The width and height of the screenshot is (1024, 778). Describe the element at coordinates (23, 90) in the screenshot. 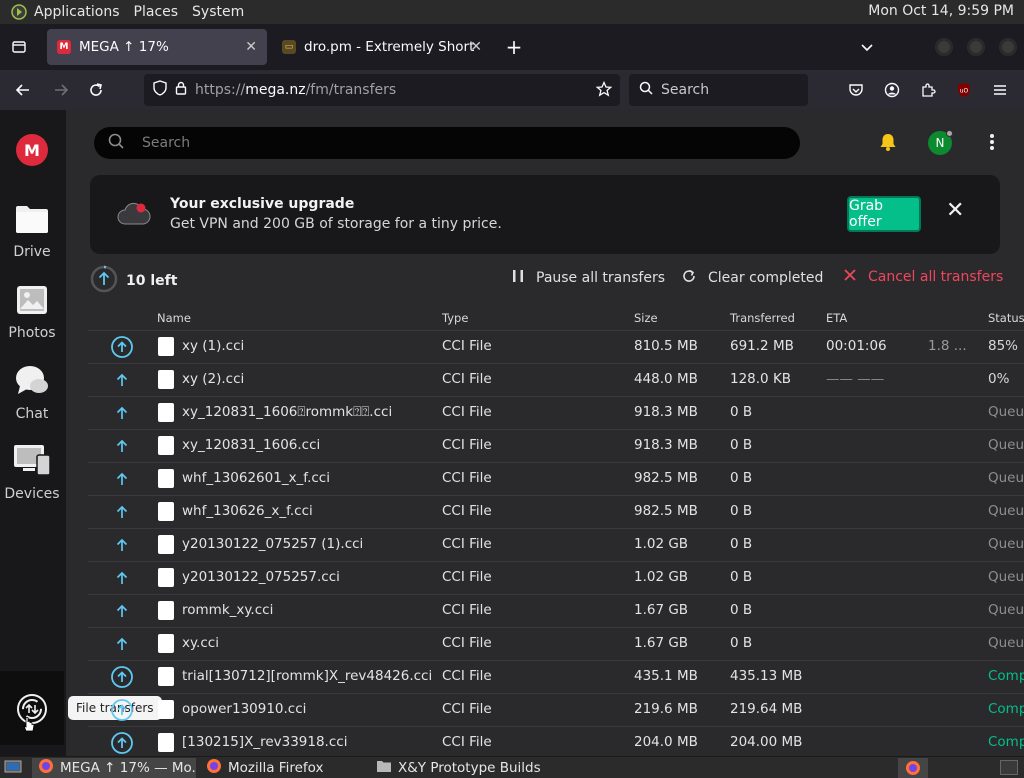

I see `back-arrow-icon` at that location.